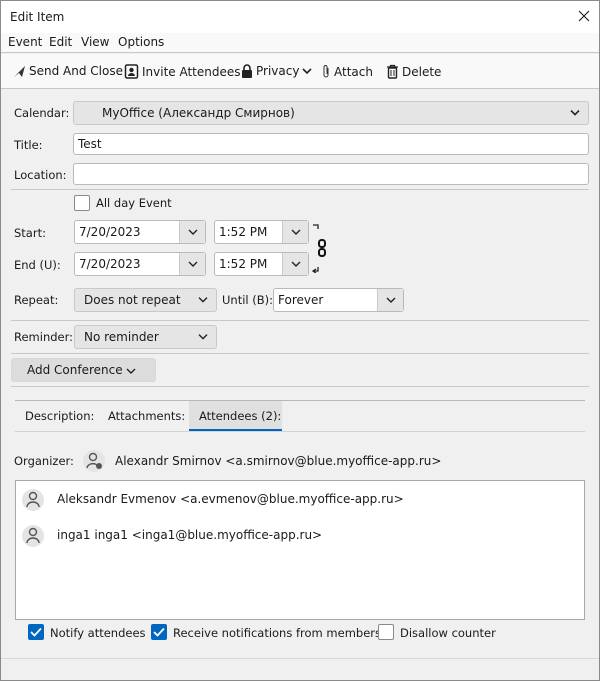  Describe the element at coordinates (25, 42) in the screenshot. I see `menu-event: Event` at that location.